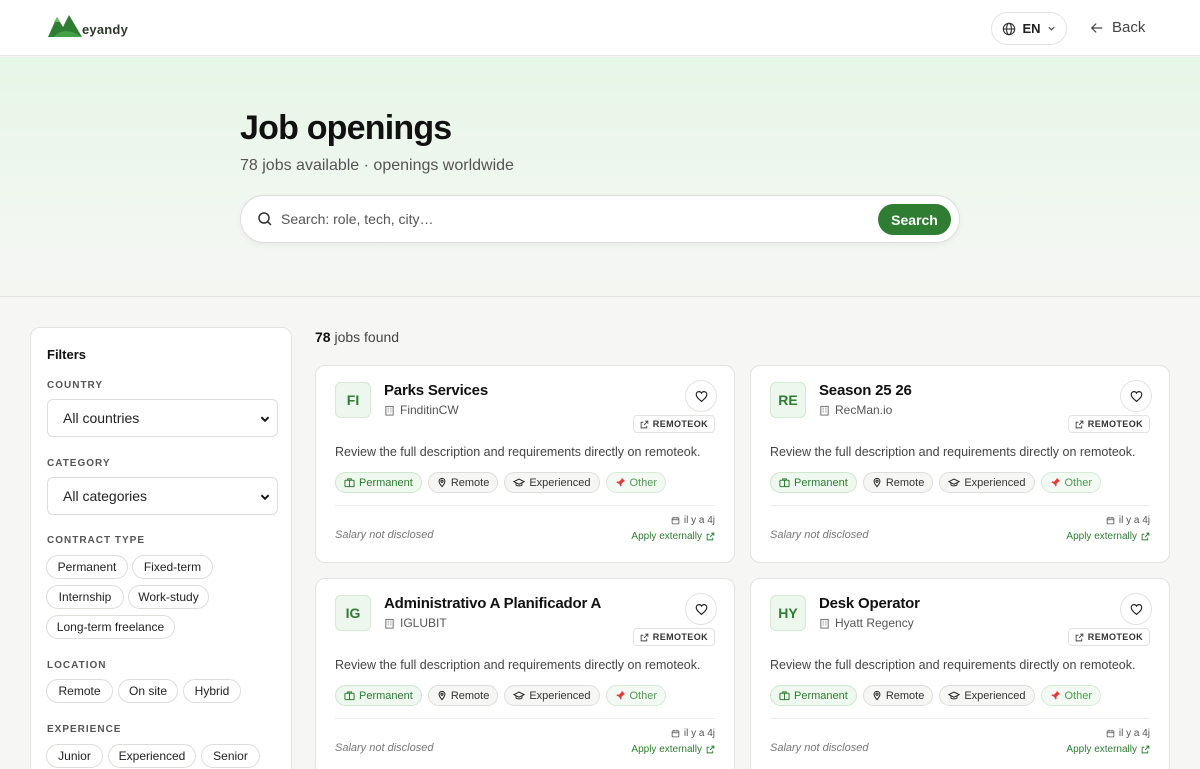 The width and height of the screenshot is (1200, 769). I want to click on search-icon, so click(265, 219).